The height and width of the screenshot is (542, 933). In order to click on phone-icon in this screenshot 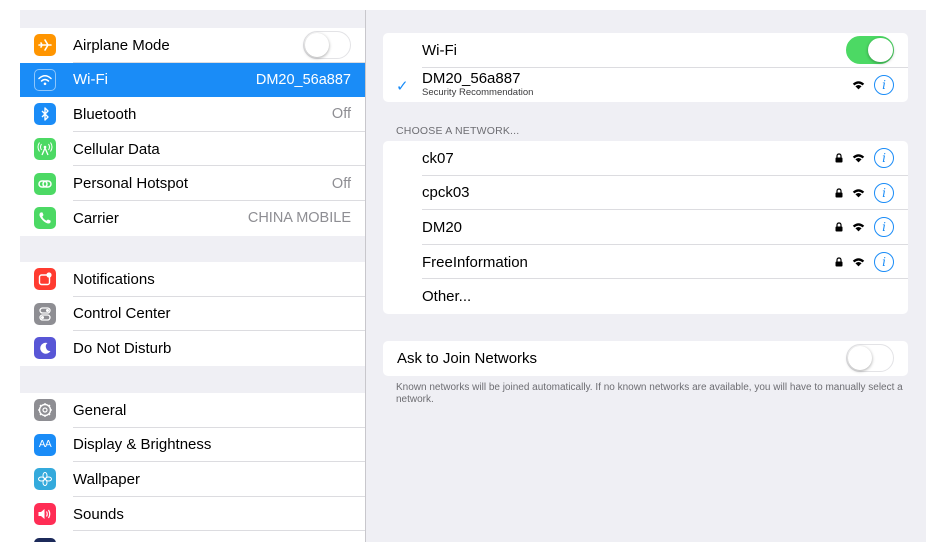, I will do `click(45, 218)`.